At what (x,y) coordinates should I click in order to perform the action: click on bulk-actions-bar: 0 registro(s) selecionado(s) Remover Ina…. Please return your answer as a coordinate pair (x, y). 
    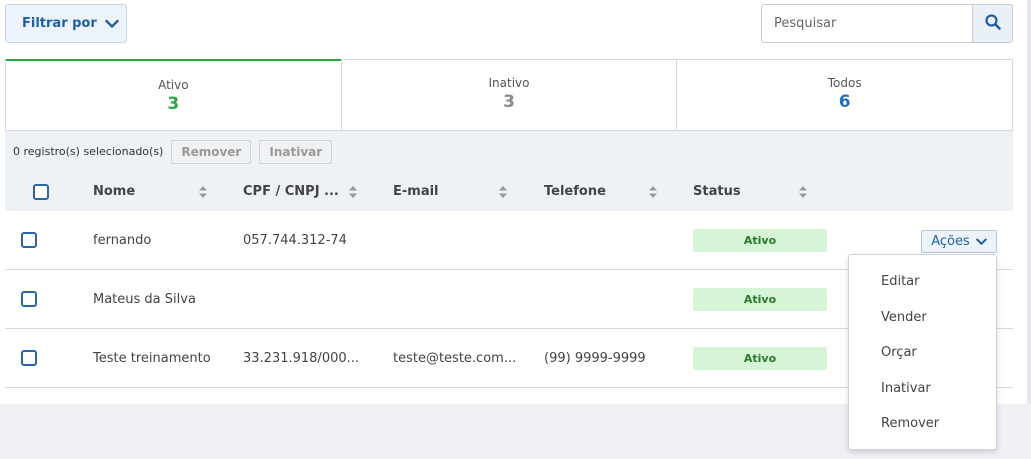
    Looking at the image, I should click on (509, 151).